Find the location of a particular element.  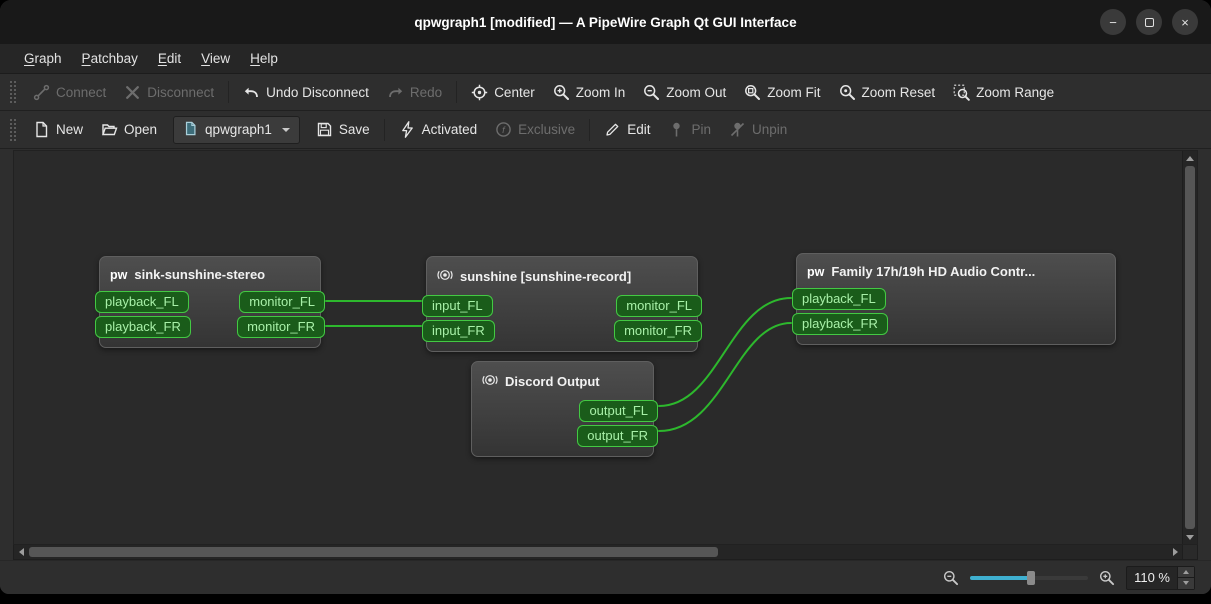

maximize-icon is located at coordinates (1149, 22).